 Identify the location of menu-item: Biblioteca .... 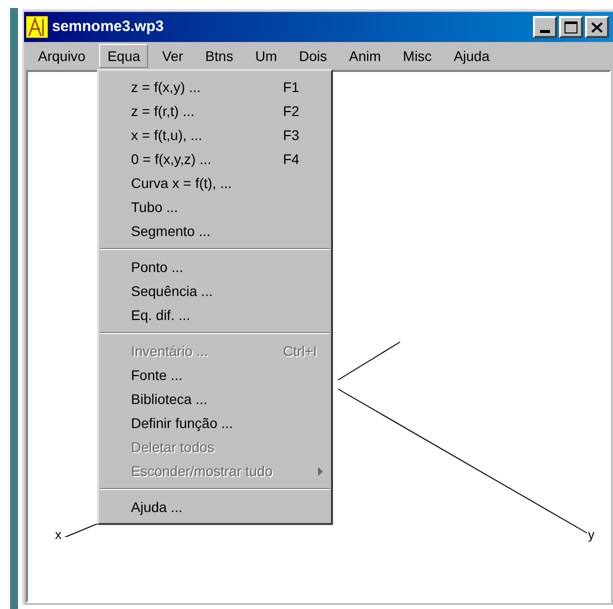
(215, 399).